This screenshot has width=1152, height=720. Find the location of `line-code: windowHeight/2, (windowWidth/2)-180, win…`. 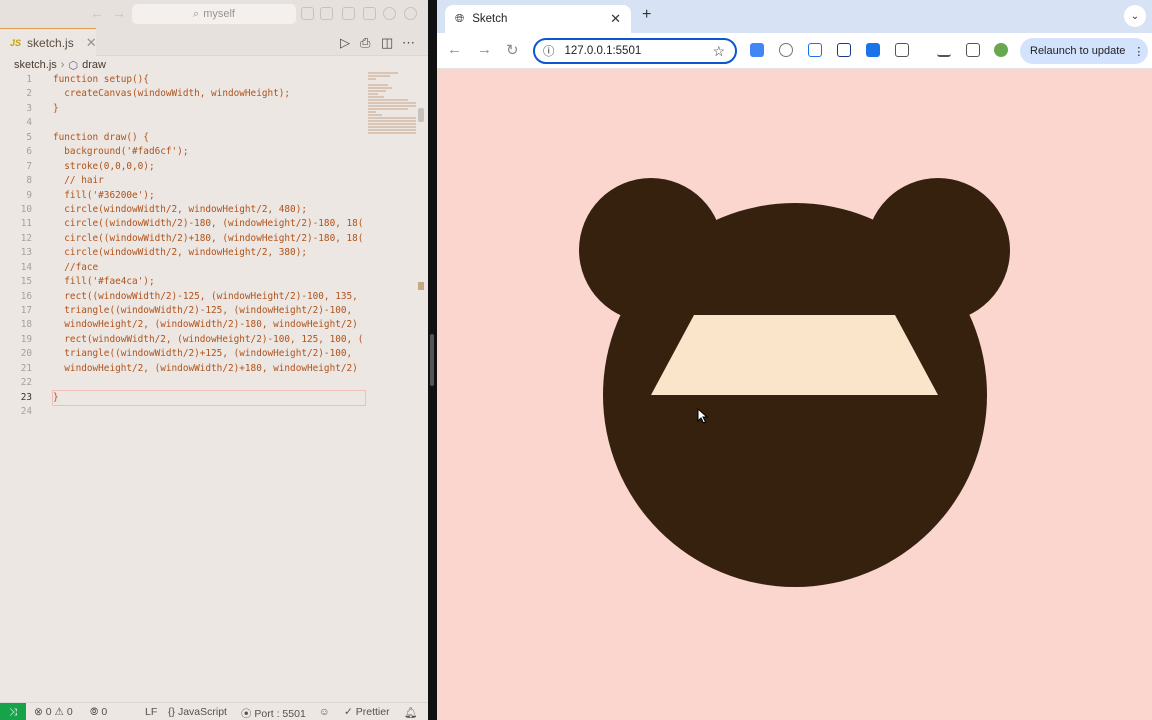

line-code: windowHeight/2, (windowWidth/2)-180, win… is located at coordinates (205, 325).